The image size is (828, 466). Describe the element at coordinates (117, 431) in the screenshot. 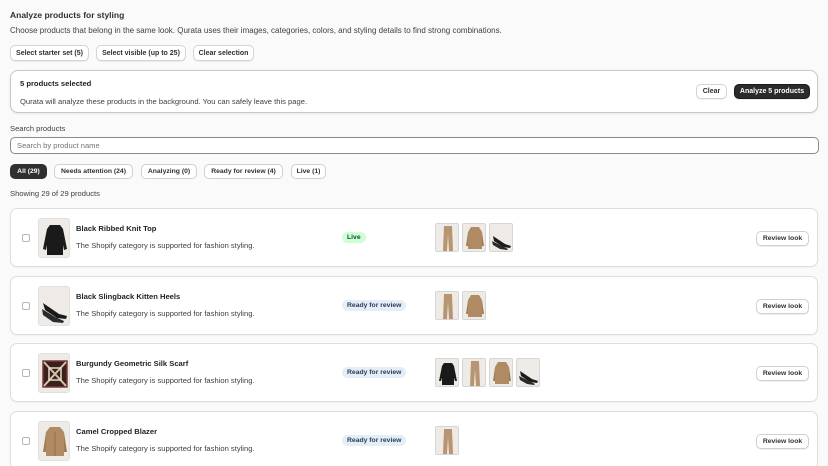

I see `product-name: Camel Cropped Blazer` at that location.